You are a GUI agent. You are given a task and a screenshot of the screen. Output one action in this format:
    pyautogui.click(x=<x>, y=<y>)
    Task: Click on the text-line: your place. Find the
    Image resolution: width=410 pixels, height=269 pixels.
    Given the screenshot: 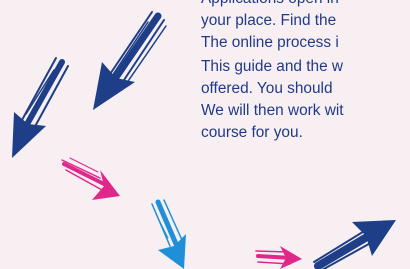 What is the action you would take?
    pyautogui.click(x=269, y=20)
    